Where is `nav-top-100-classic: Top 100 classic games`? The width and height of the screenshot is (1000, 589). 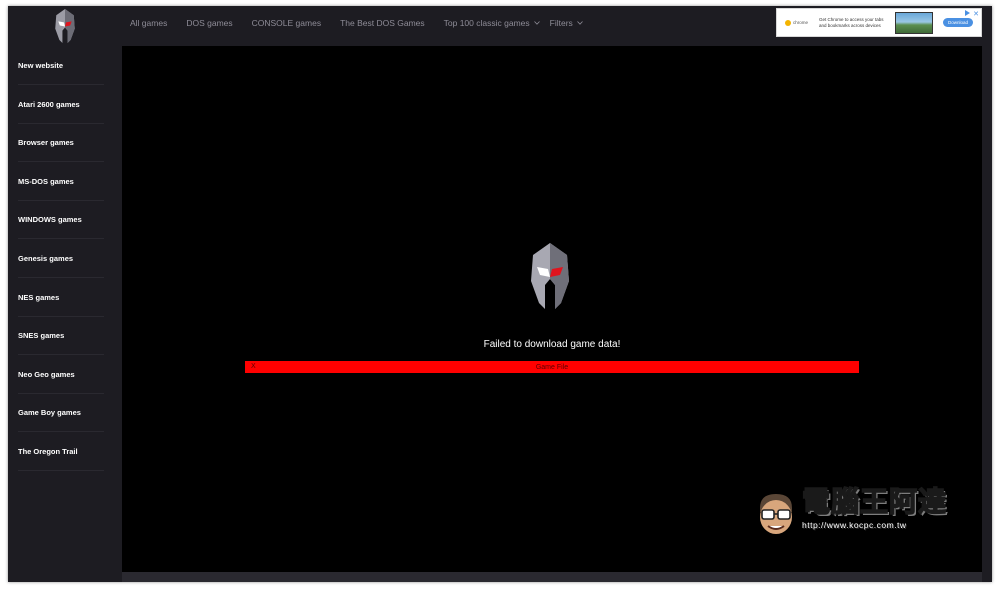
nav-top-100-classic: Top 100 classic games is located at coordinates (492, 23).